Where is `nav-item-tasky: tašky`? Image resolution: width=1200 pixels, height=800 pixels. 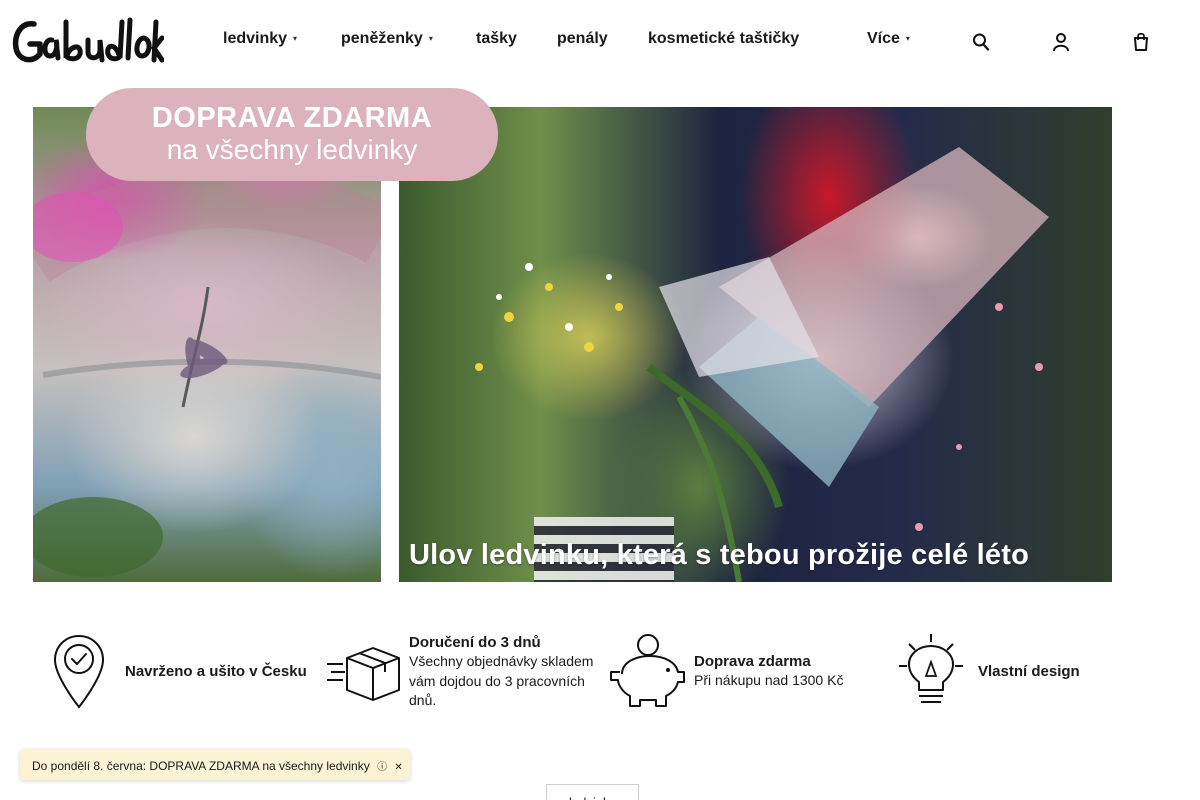
nav-item-tasky: tašky is located at coordinates (496, 39).